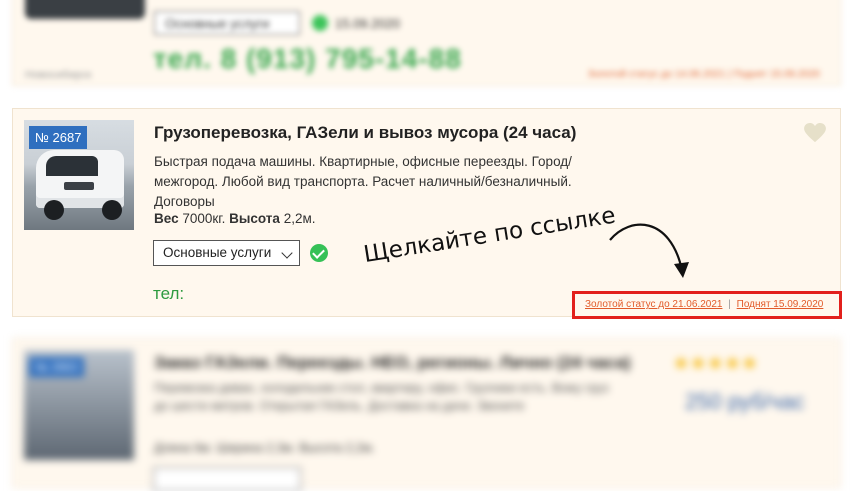  Describe the element at coordinates (368, 23) in the screenshot. I see `listing-date: 15.09.2020` at that location.